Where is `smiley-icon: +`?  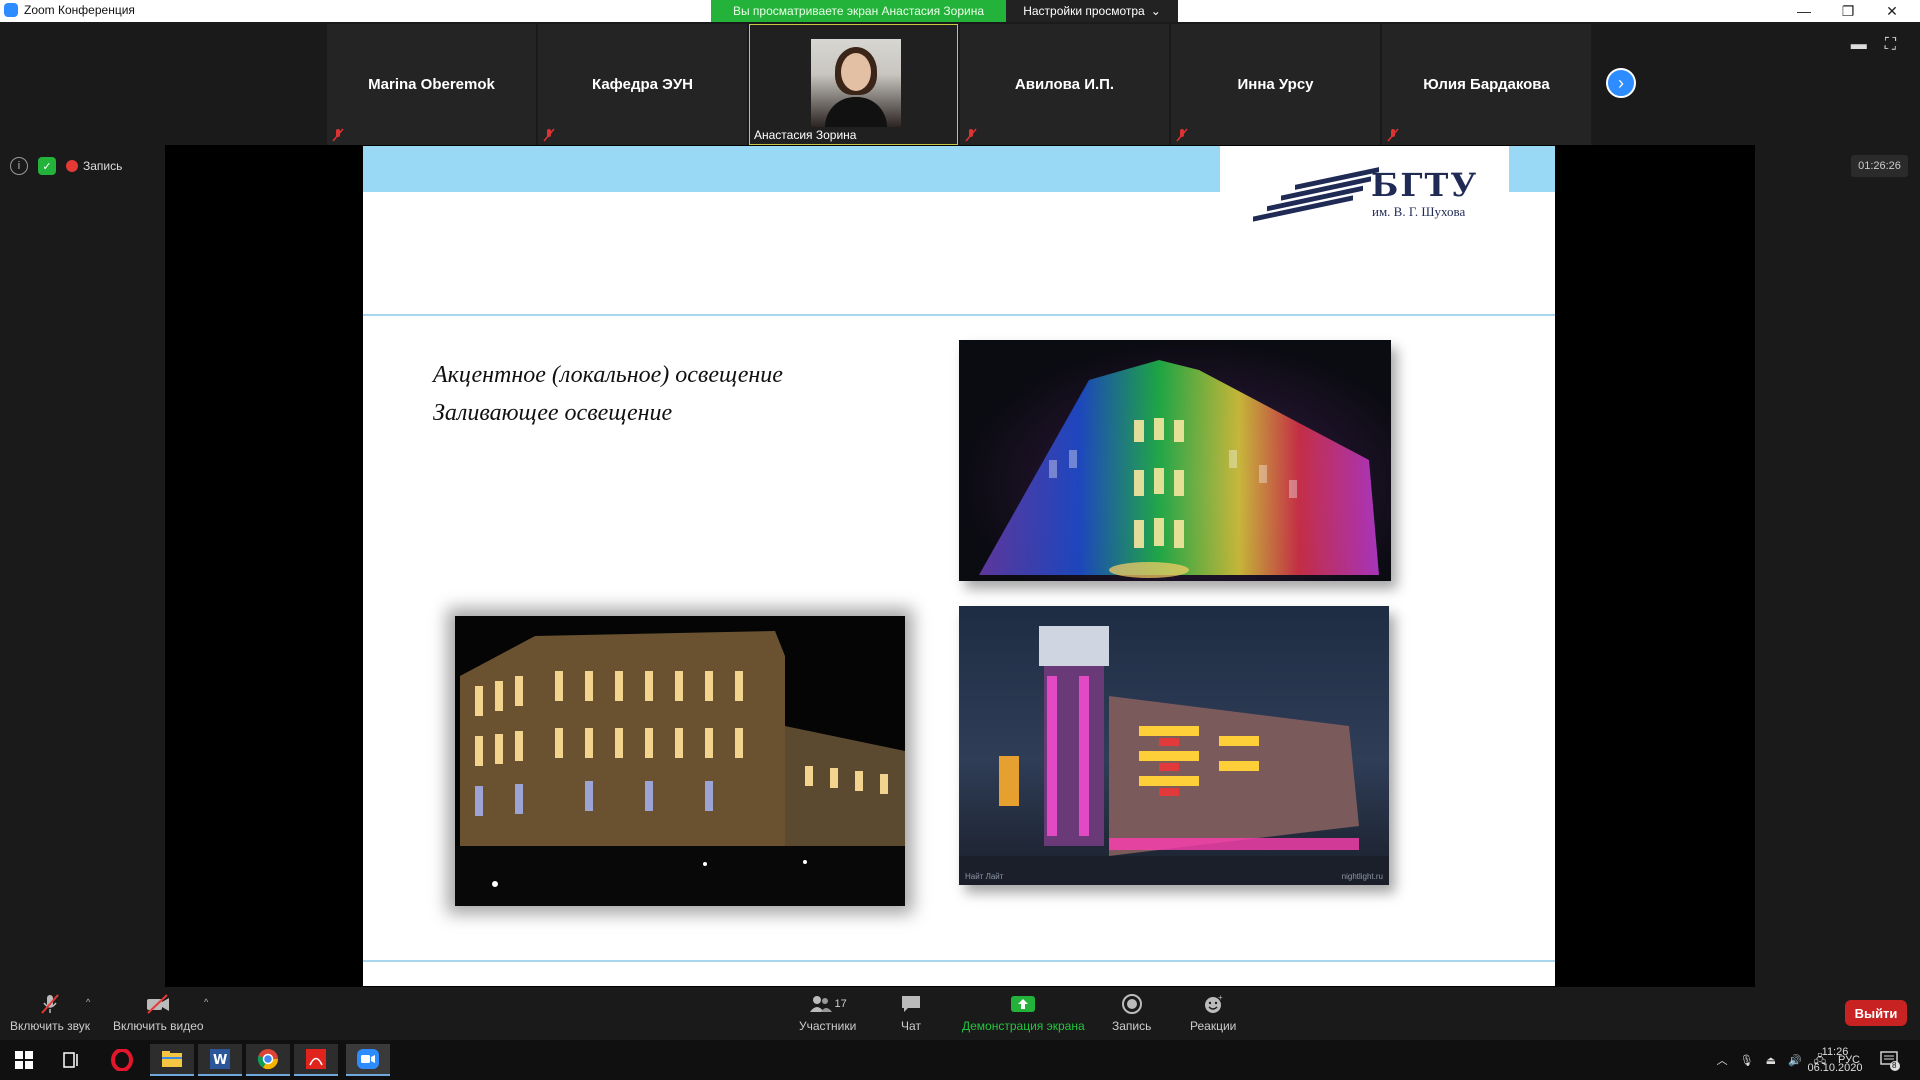 smiley-icon: + is located at coordinates (1213, 1004).